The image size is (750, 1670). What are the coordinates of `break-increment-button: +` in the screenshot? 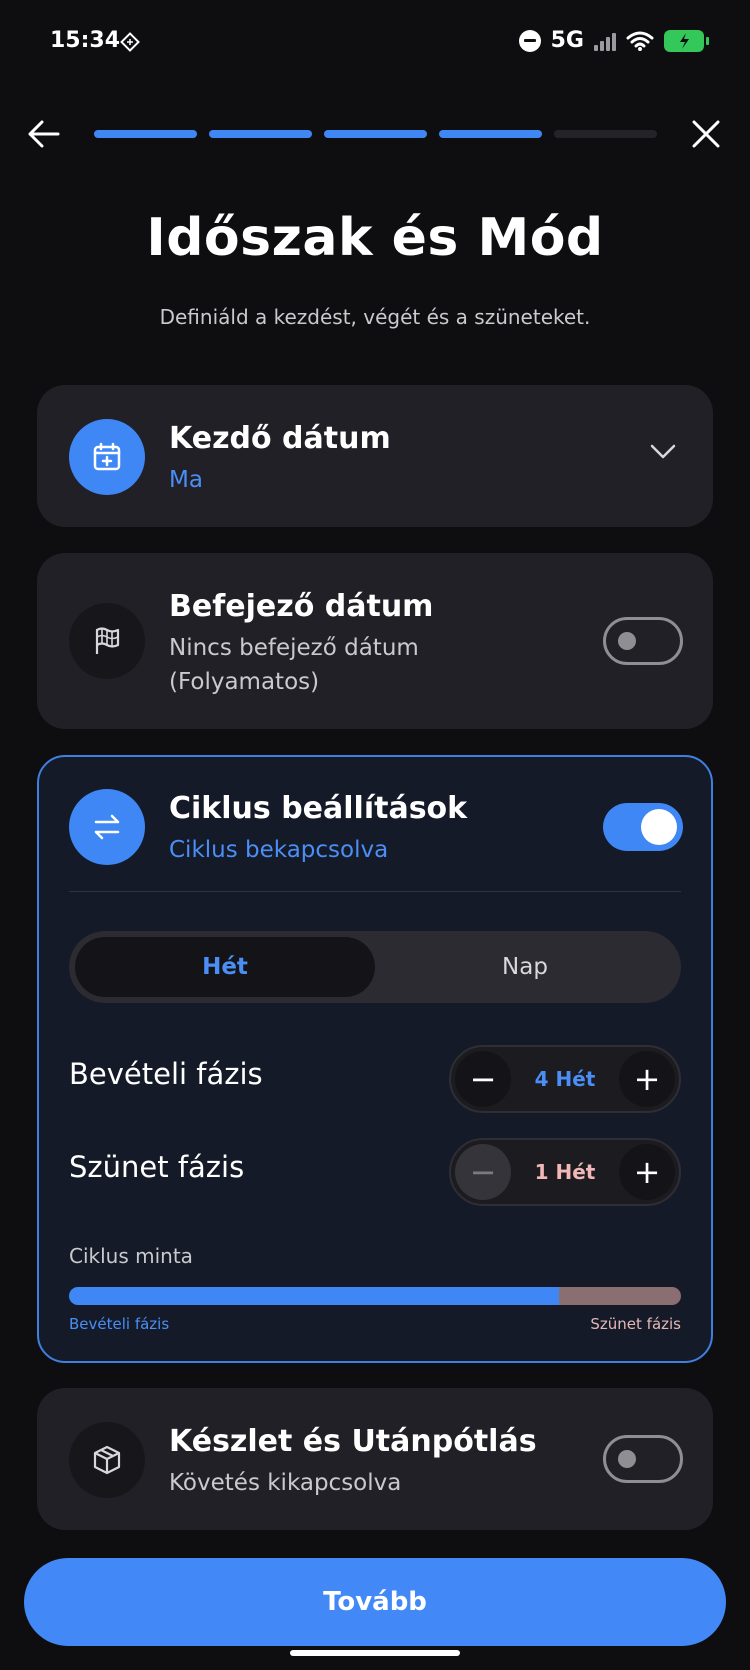 It's located at (647, 1172).